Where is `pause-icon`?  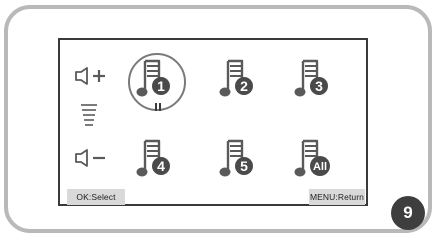 pause-icon is located at coordinates (158, 107).